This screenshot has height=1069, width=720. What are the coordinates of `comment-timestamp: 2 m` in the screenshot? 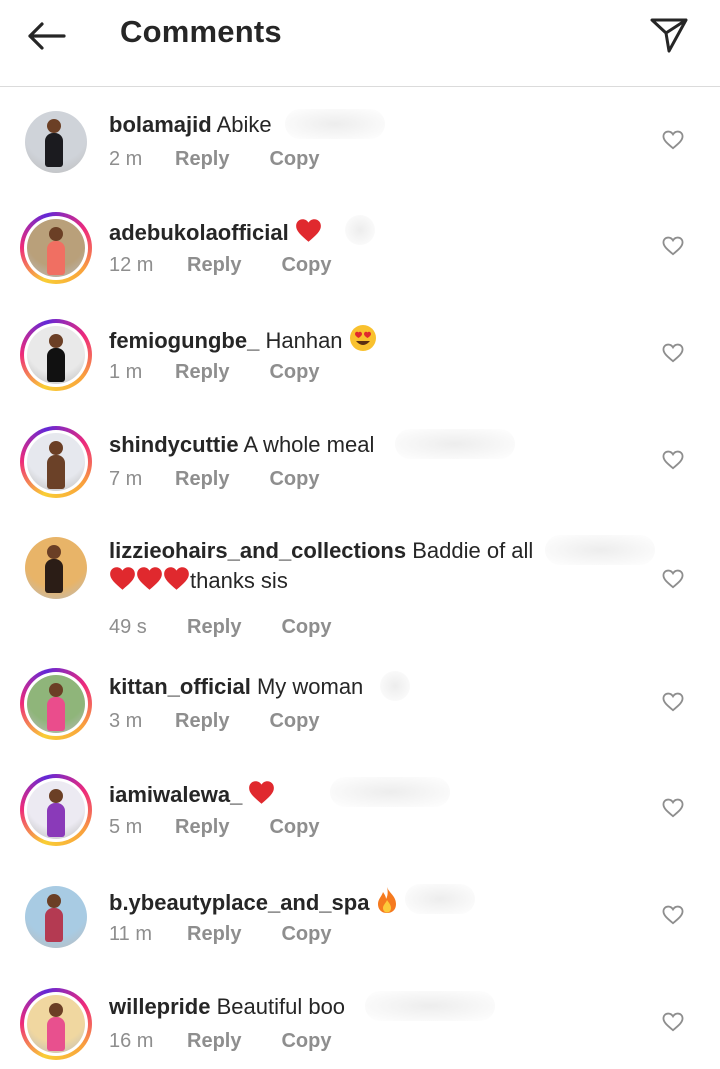 It's located at (126, 159).